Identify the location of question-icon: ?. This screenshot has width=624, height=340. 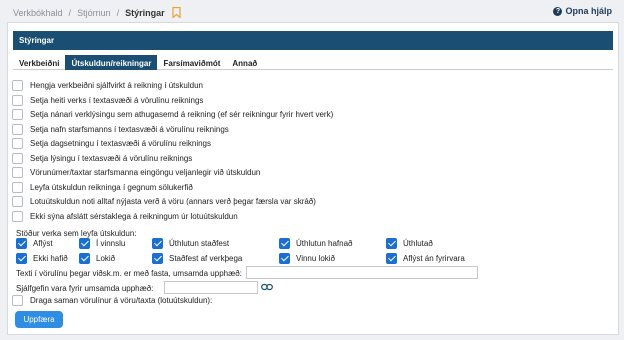
(558, 11).